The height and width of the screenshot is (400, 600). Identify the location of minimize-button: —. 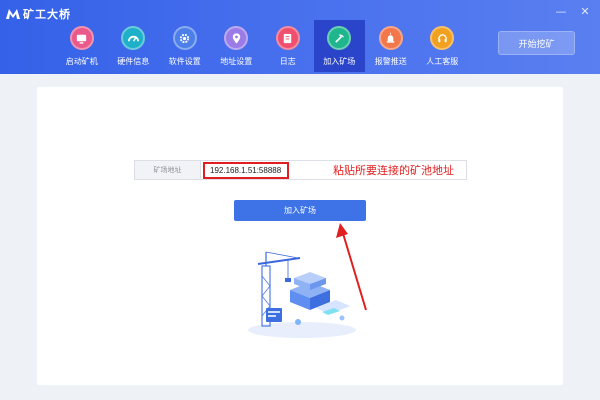
(561, 11).